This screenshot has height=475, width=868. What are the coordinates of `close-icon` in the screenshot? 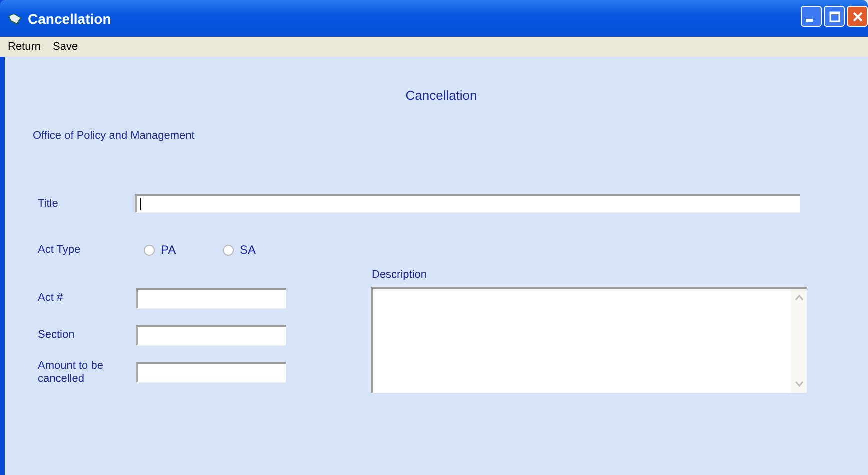 It's located at (858, 16).